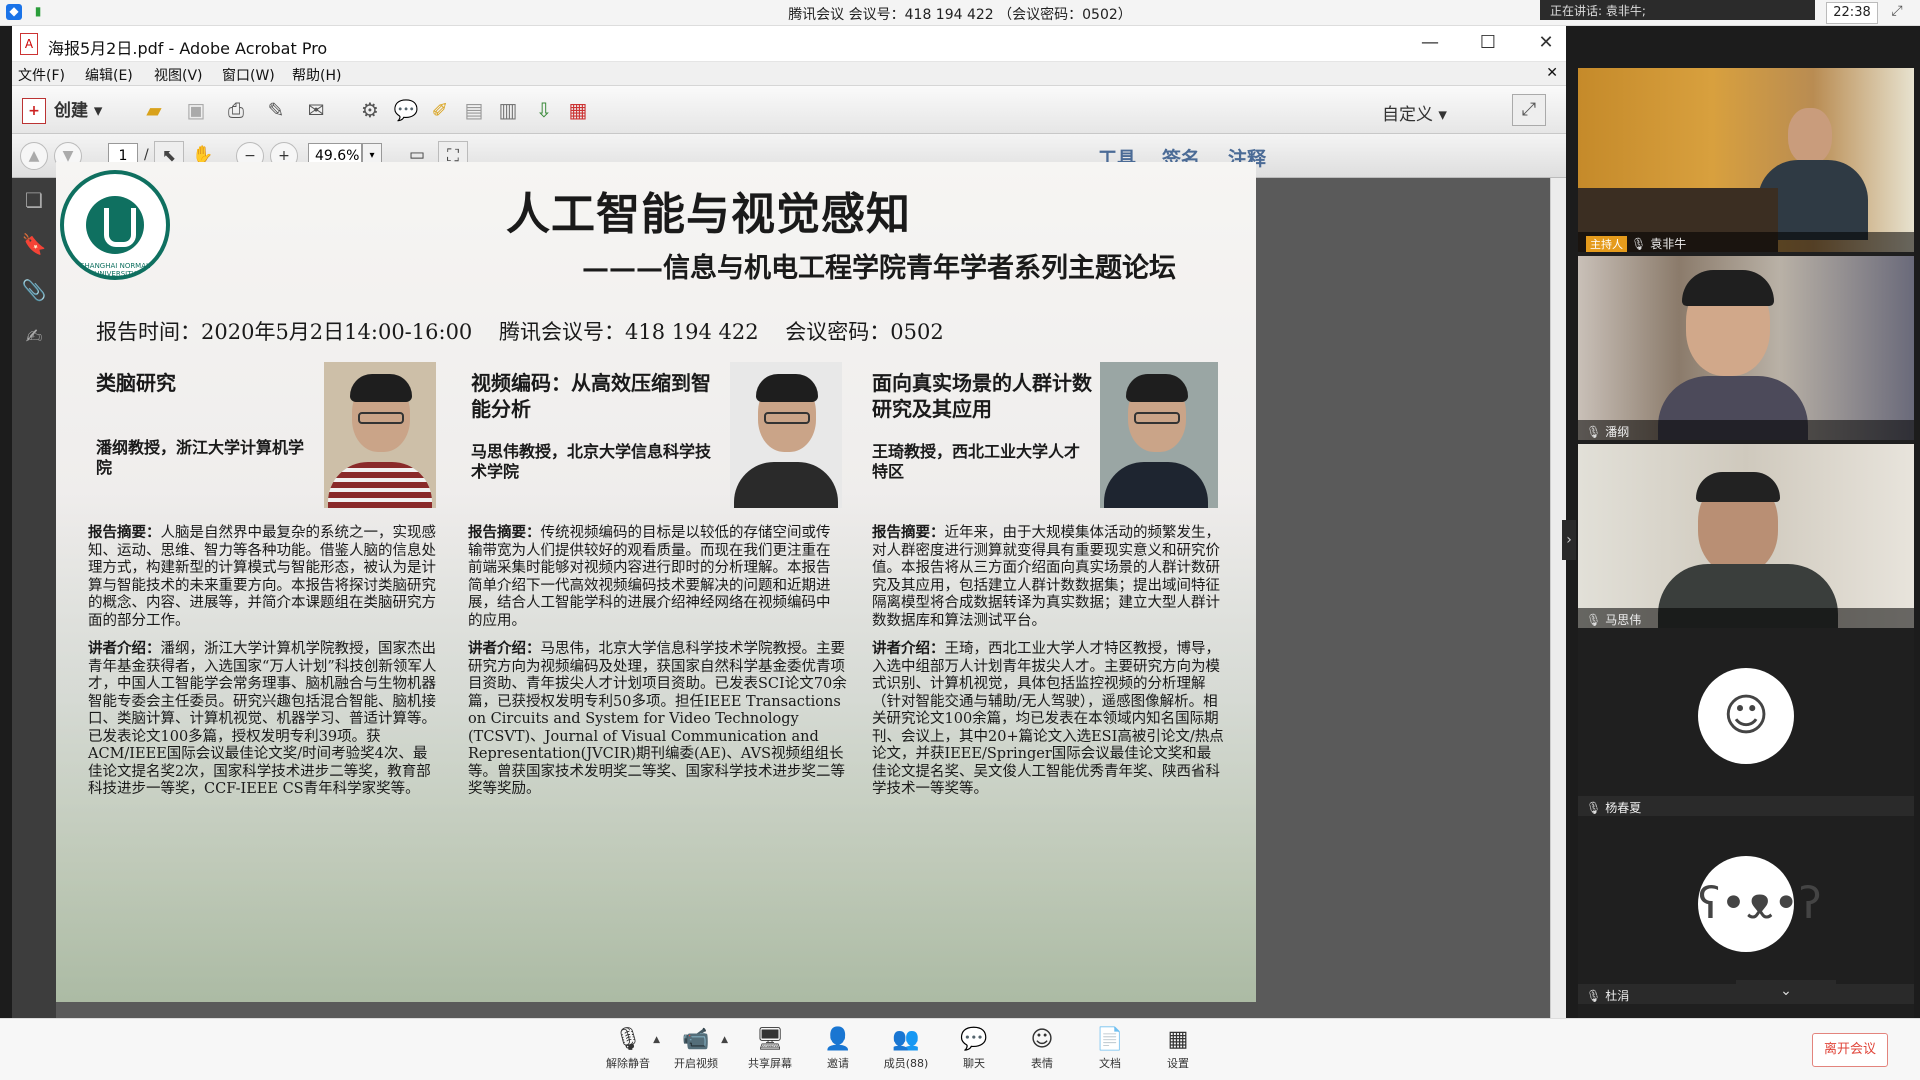 The image size is (1920, 1080). Describe the element at coordinates (786, 435) in the screenshot. I see `speaker-2-photo` at that location.